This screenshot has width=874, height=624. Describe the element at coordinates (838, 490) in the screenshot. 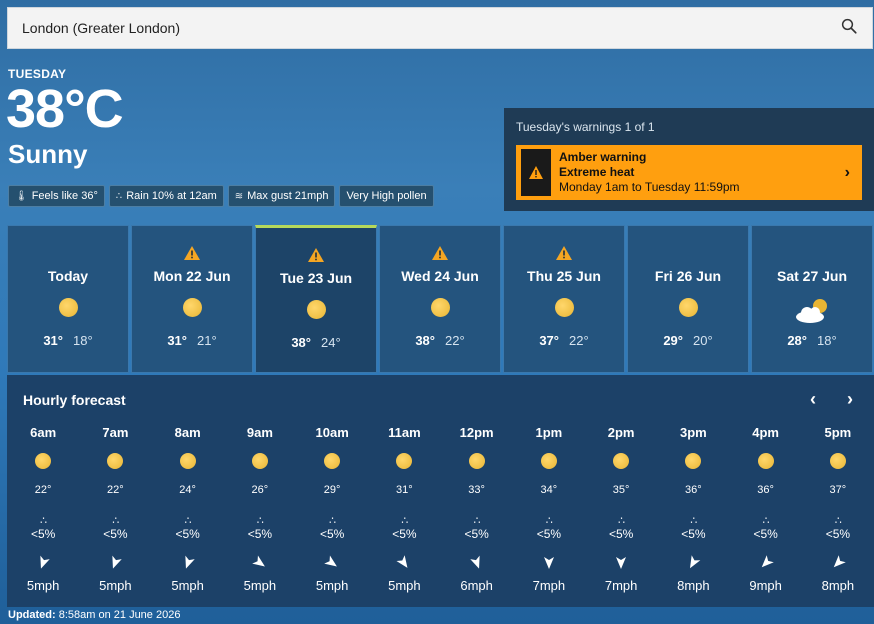

I see `hour-temp: 37°` at that location.